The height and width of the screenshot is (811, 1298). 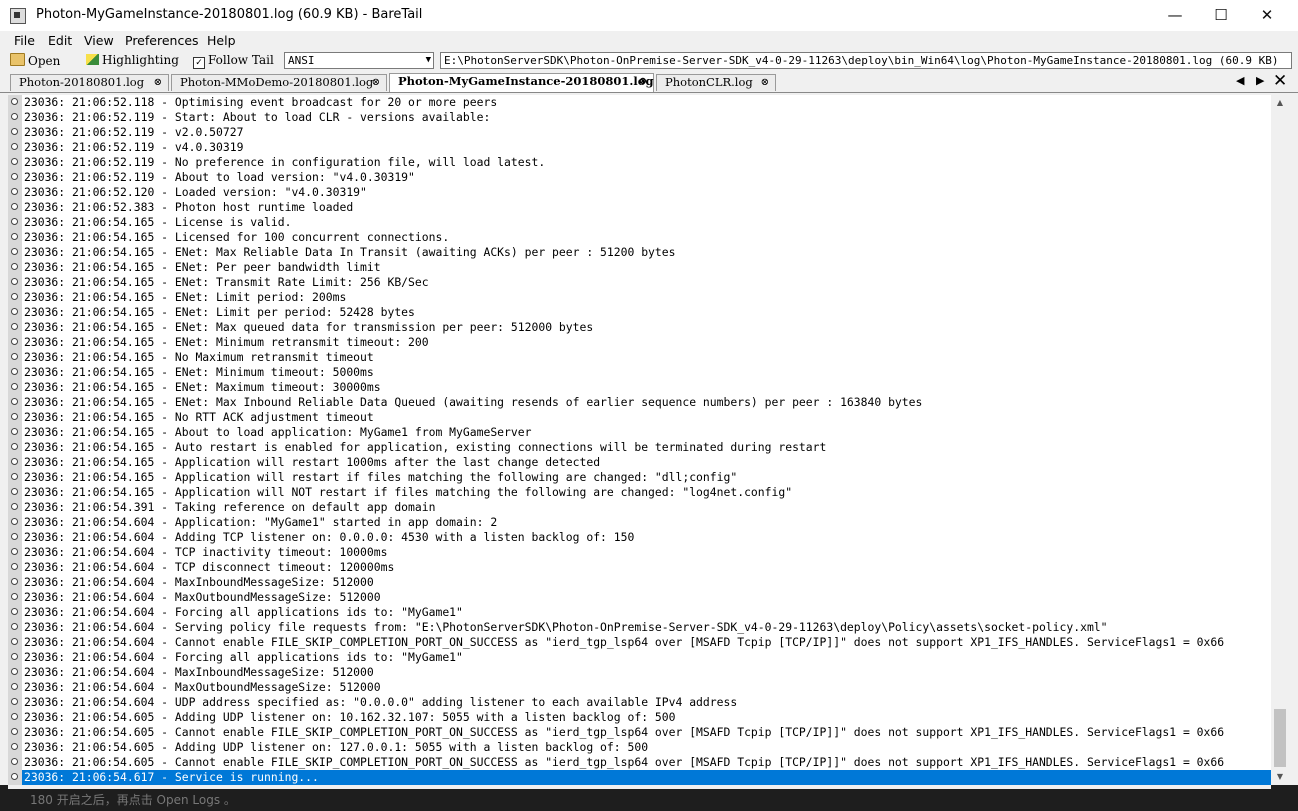 I want to click on encoding-select: ANSI ▼, so click(x=359, y=60).